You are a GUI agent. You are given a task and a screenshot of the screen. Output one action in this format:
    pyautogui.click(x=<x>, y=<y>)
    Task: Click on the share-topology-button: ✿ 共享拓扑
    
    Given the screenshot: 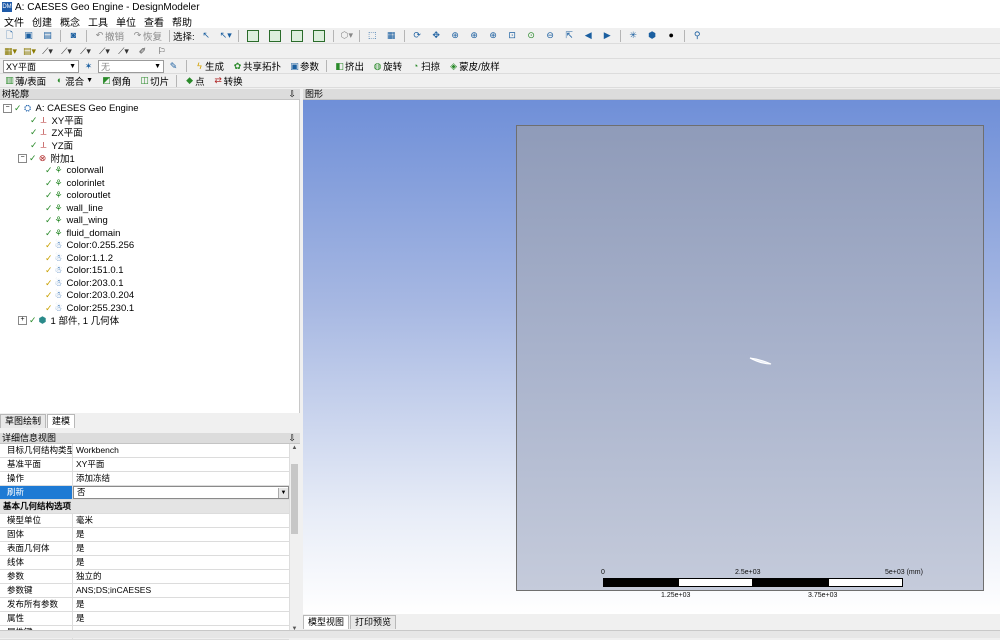 What is the action you would take?
    pyautogui.click(x=256, y=66)
    